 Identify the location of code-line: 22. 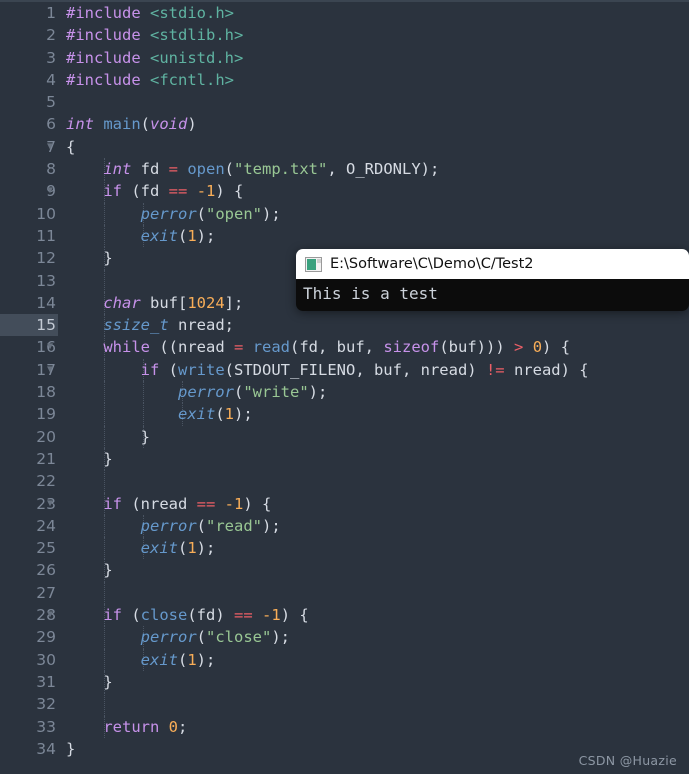
(344, 481).